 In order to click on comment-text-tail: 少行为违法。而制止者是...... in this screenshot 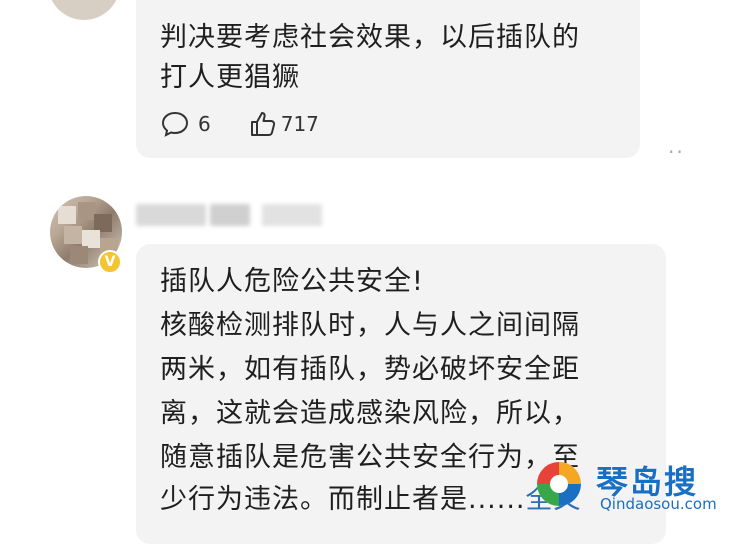, I will do `click(343, 499)`.